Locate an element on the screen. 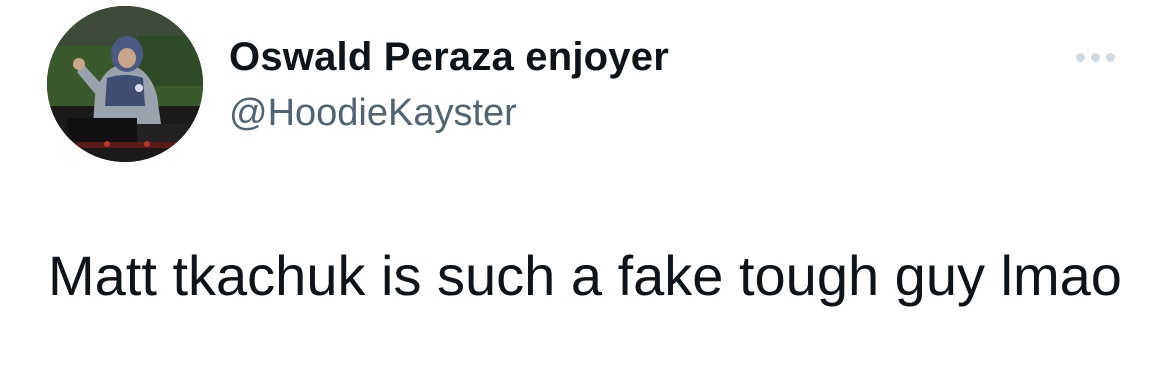  author-handle: @HoodieKayster is located at coordinates (373, 113).